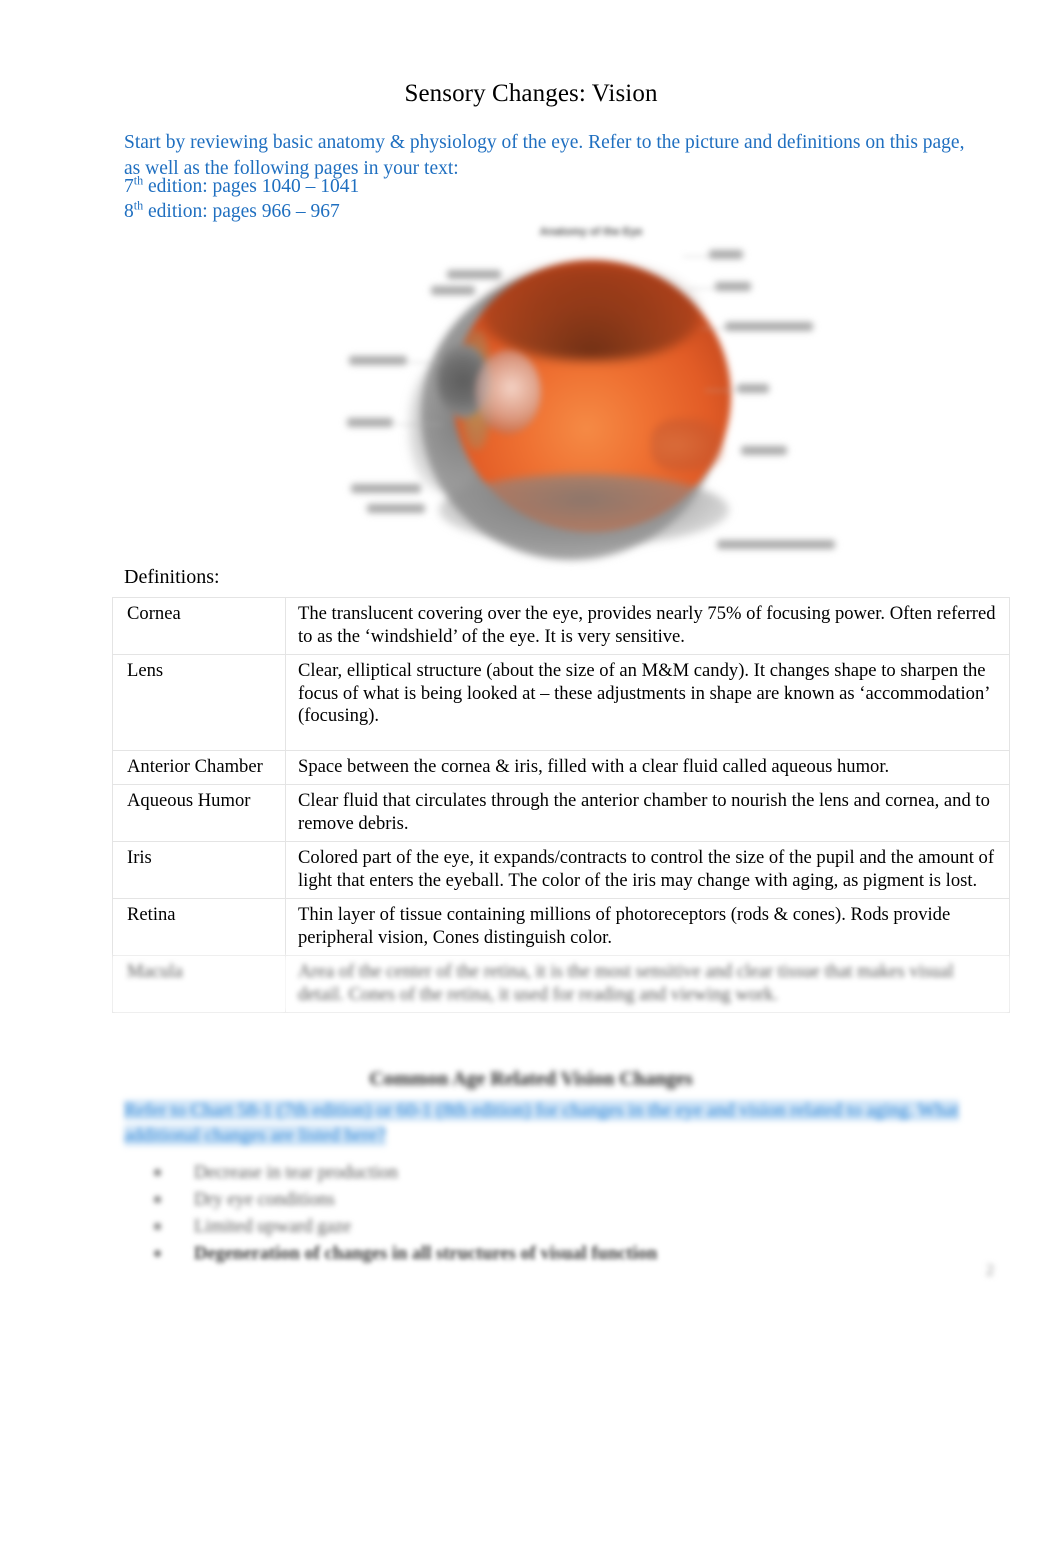 This screenshot has height=1561, width=1062. What do you see at coordinates (733, 286) in the screenshot?
I see `figure-label-blob-r2` at bounding box center [733, 286].